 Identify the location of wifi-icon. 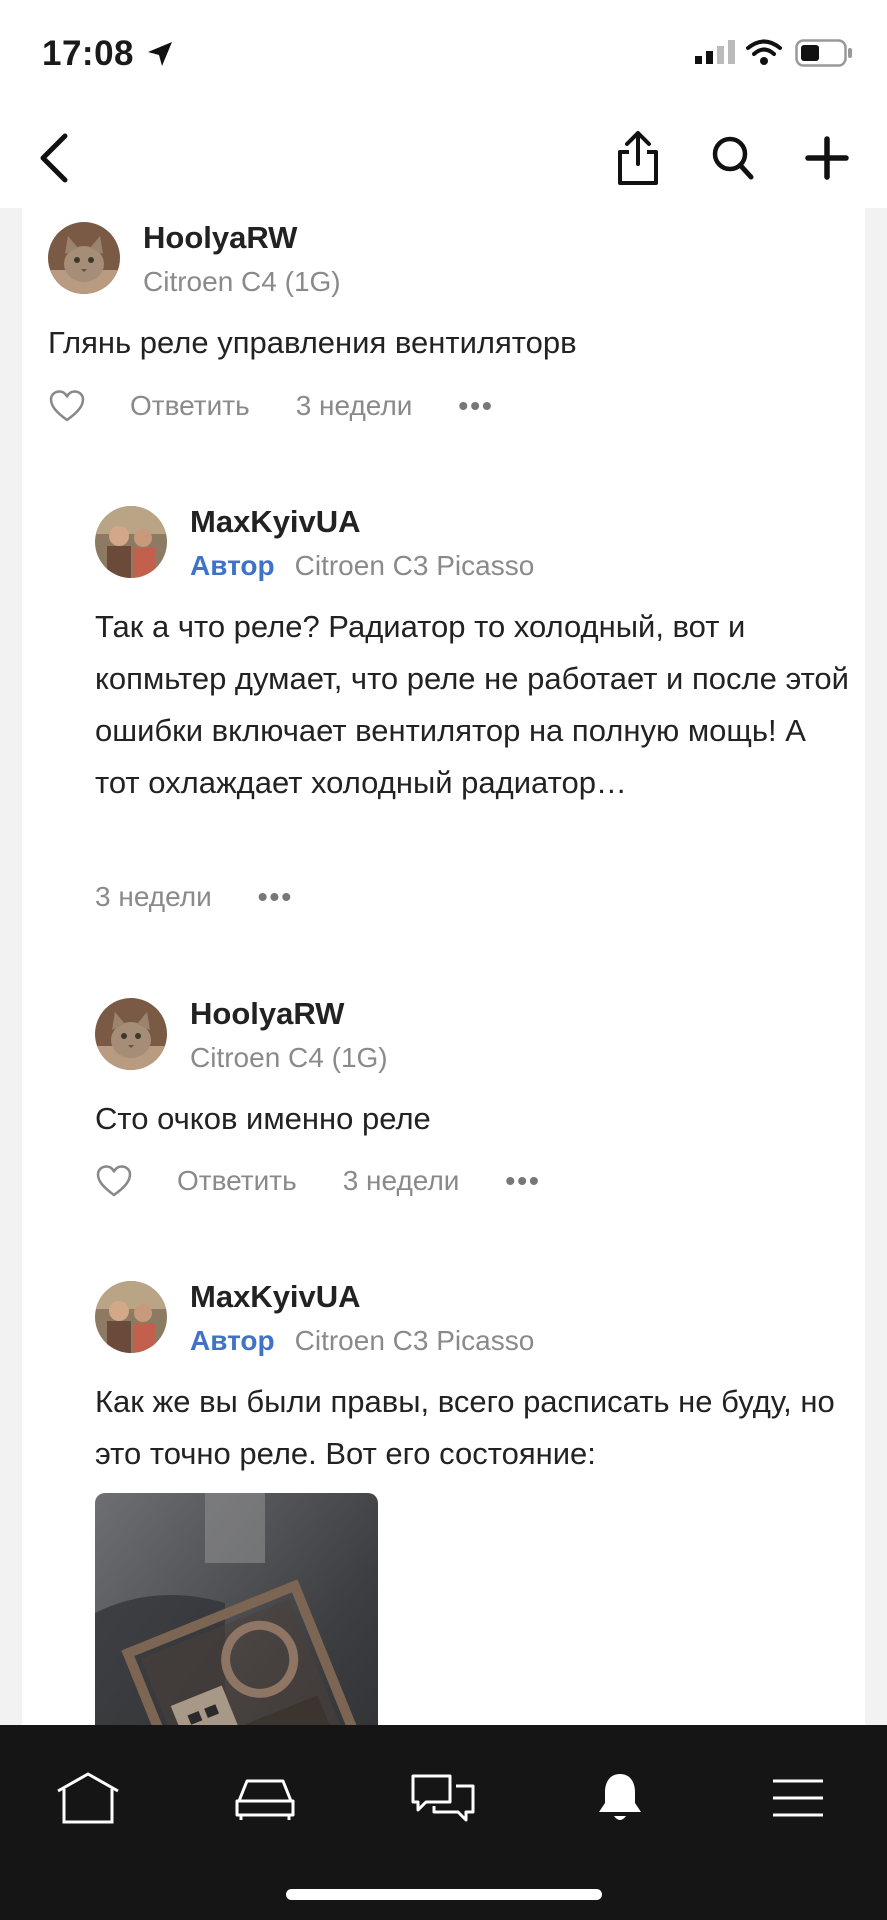
(764, 52).